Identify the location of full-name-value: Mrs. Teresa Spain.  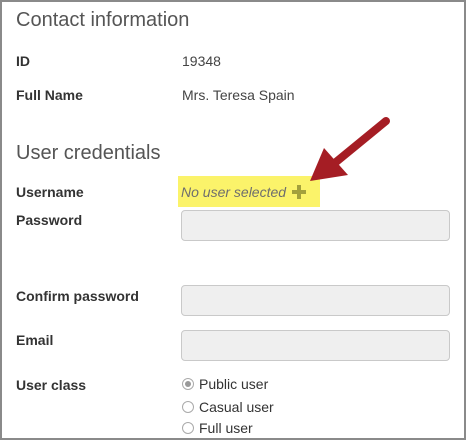
(238, 95).